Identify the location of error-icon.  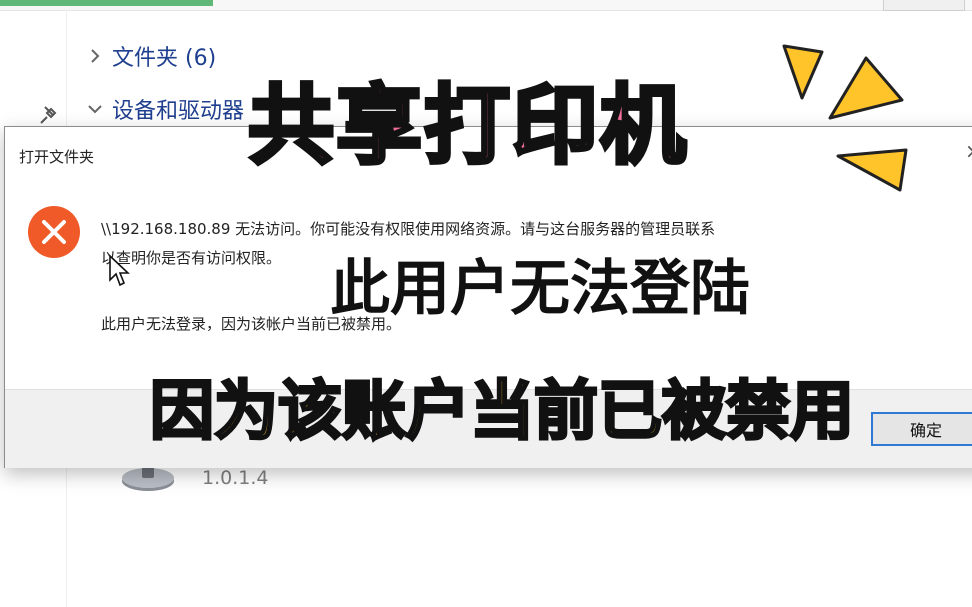
(54, 232).